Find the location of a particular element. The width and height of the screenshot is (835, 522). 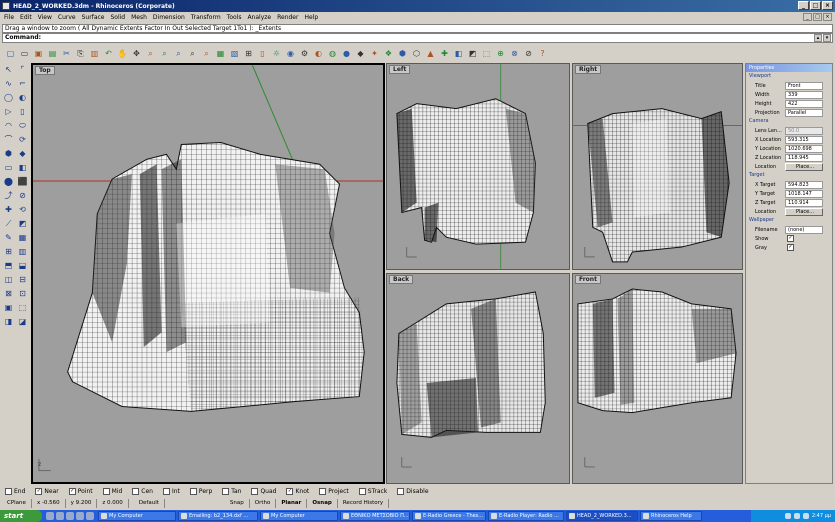

z-location-field: 118.945 is located at coordinates (804, 157).